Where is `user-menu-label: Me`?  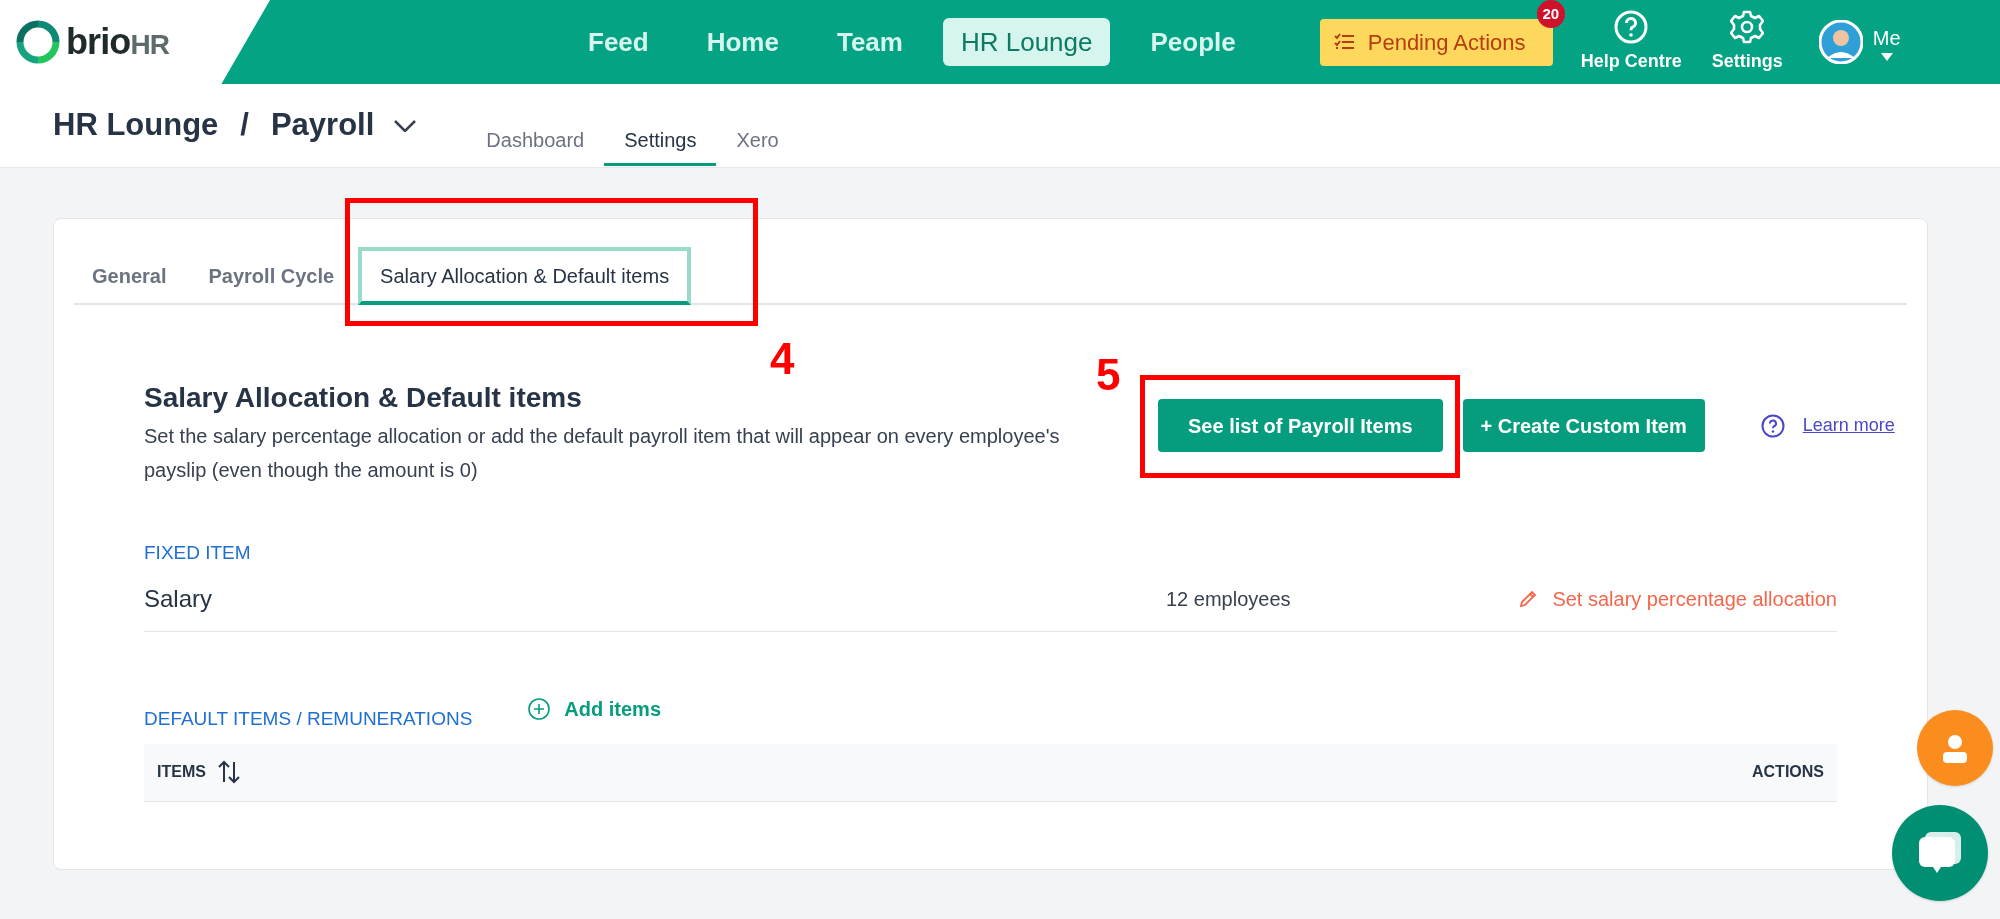 user-menu-label: Me is located at coordinates (1886, 38).